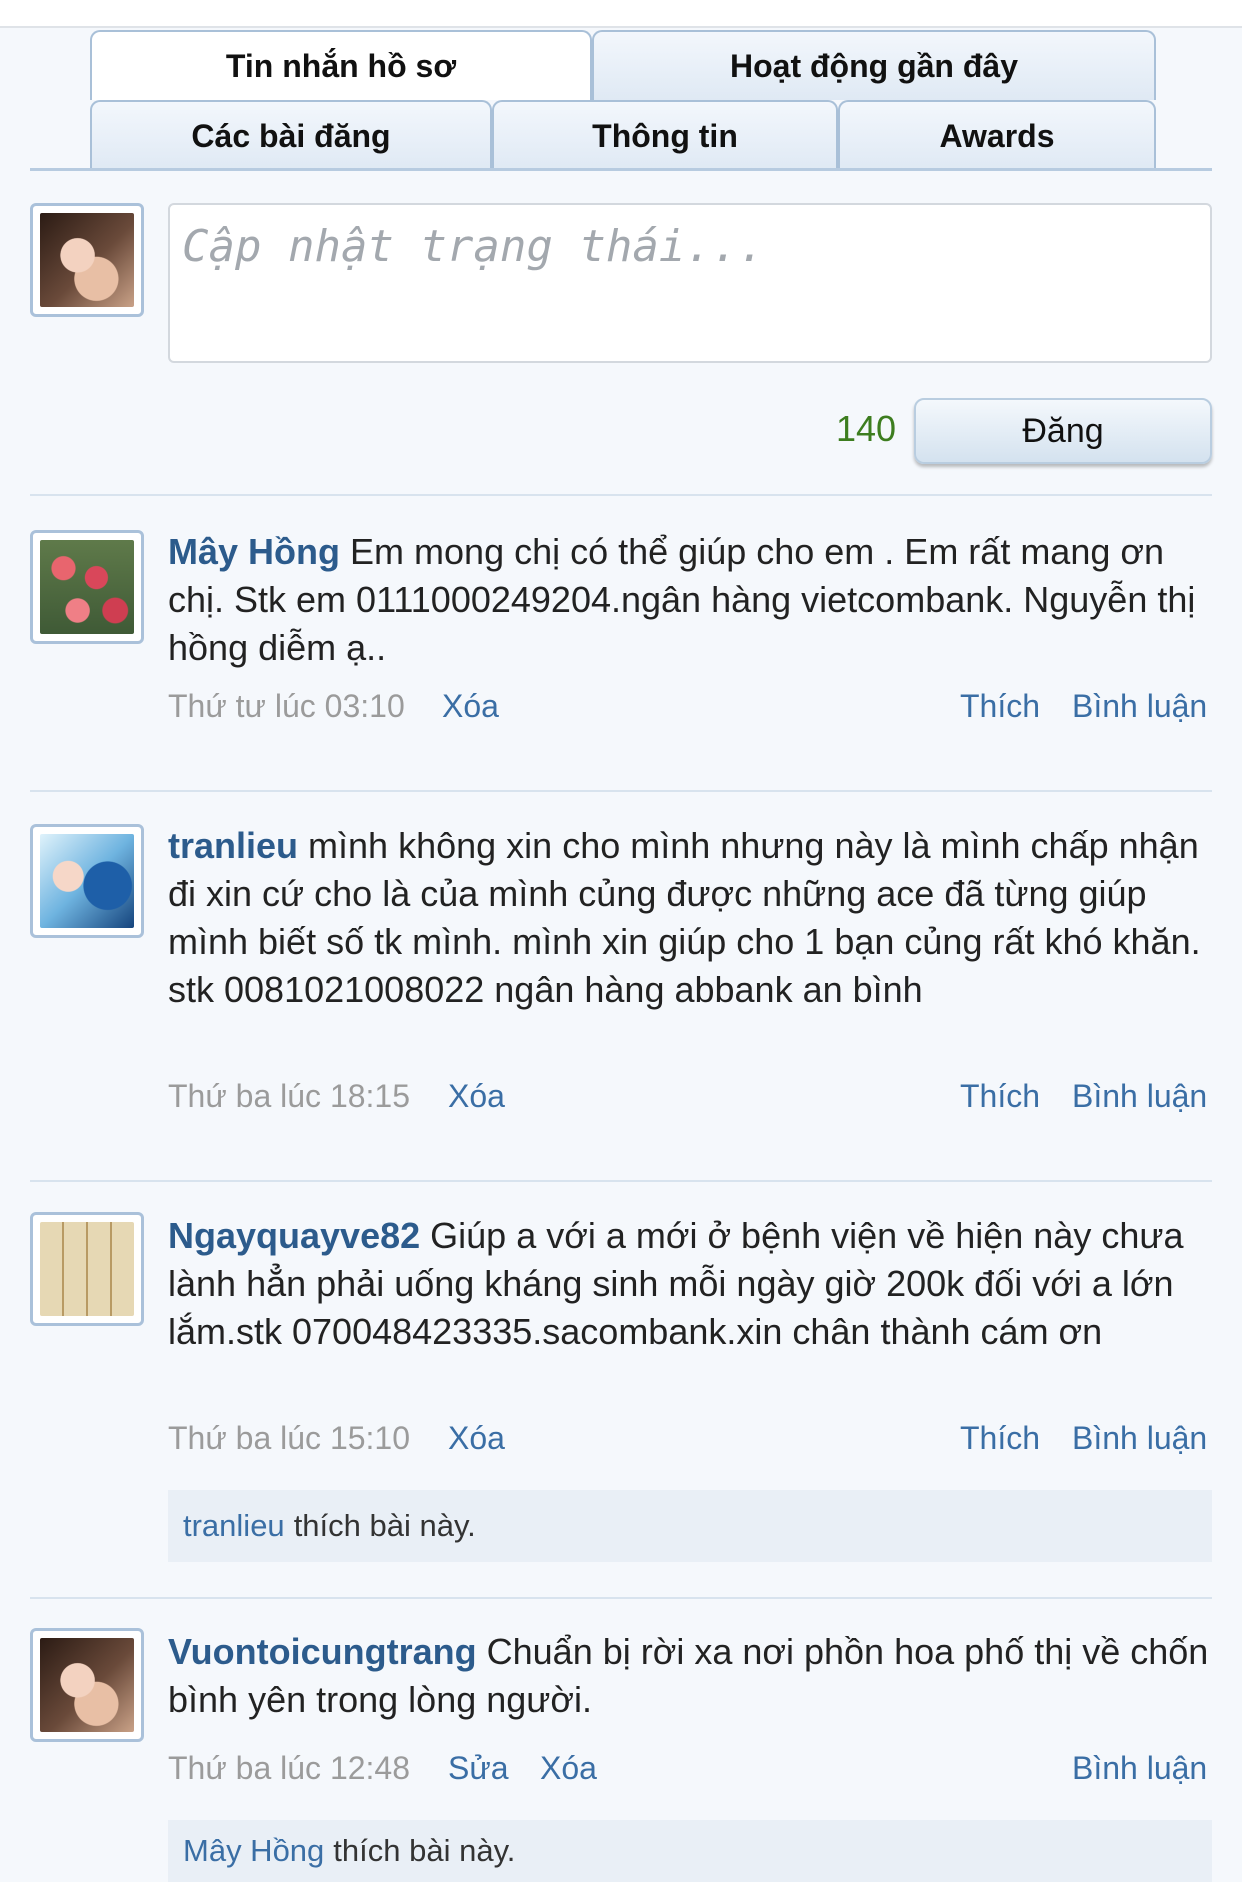 The height and width of the screenshot is (1882, 1242). What do you see at coordinates (866, 428) in the screenshot?
I see `char-counter: 140` at bounding box center [866, 428].